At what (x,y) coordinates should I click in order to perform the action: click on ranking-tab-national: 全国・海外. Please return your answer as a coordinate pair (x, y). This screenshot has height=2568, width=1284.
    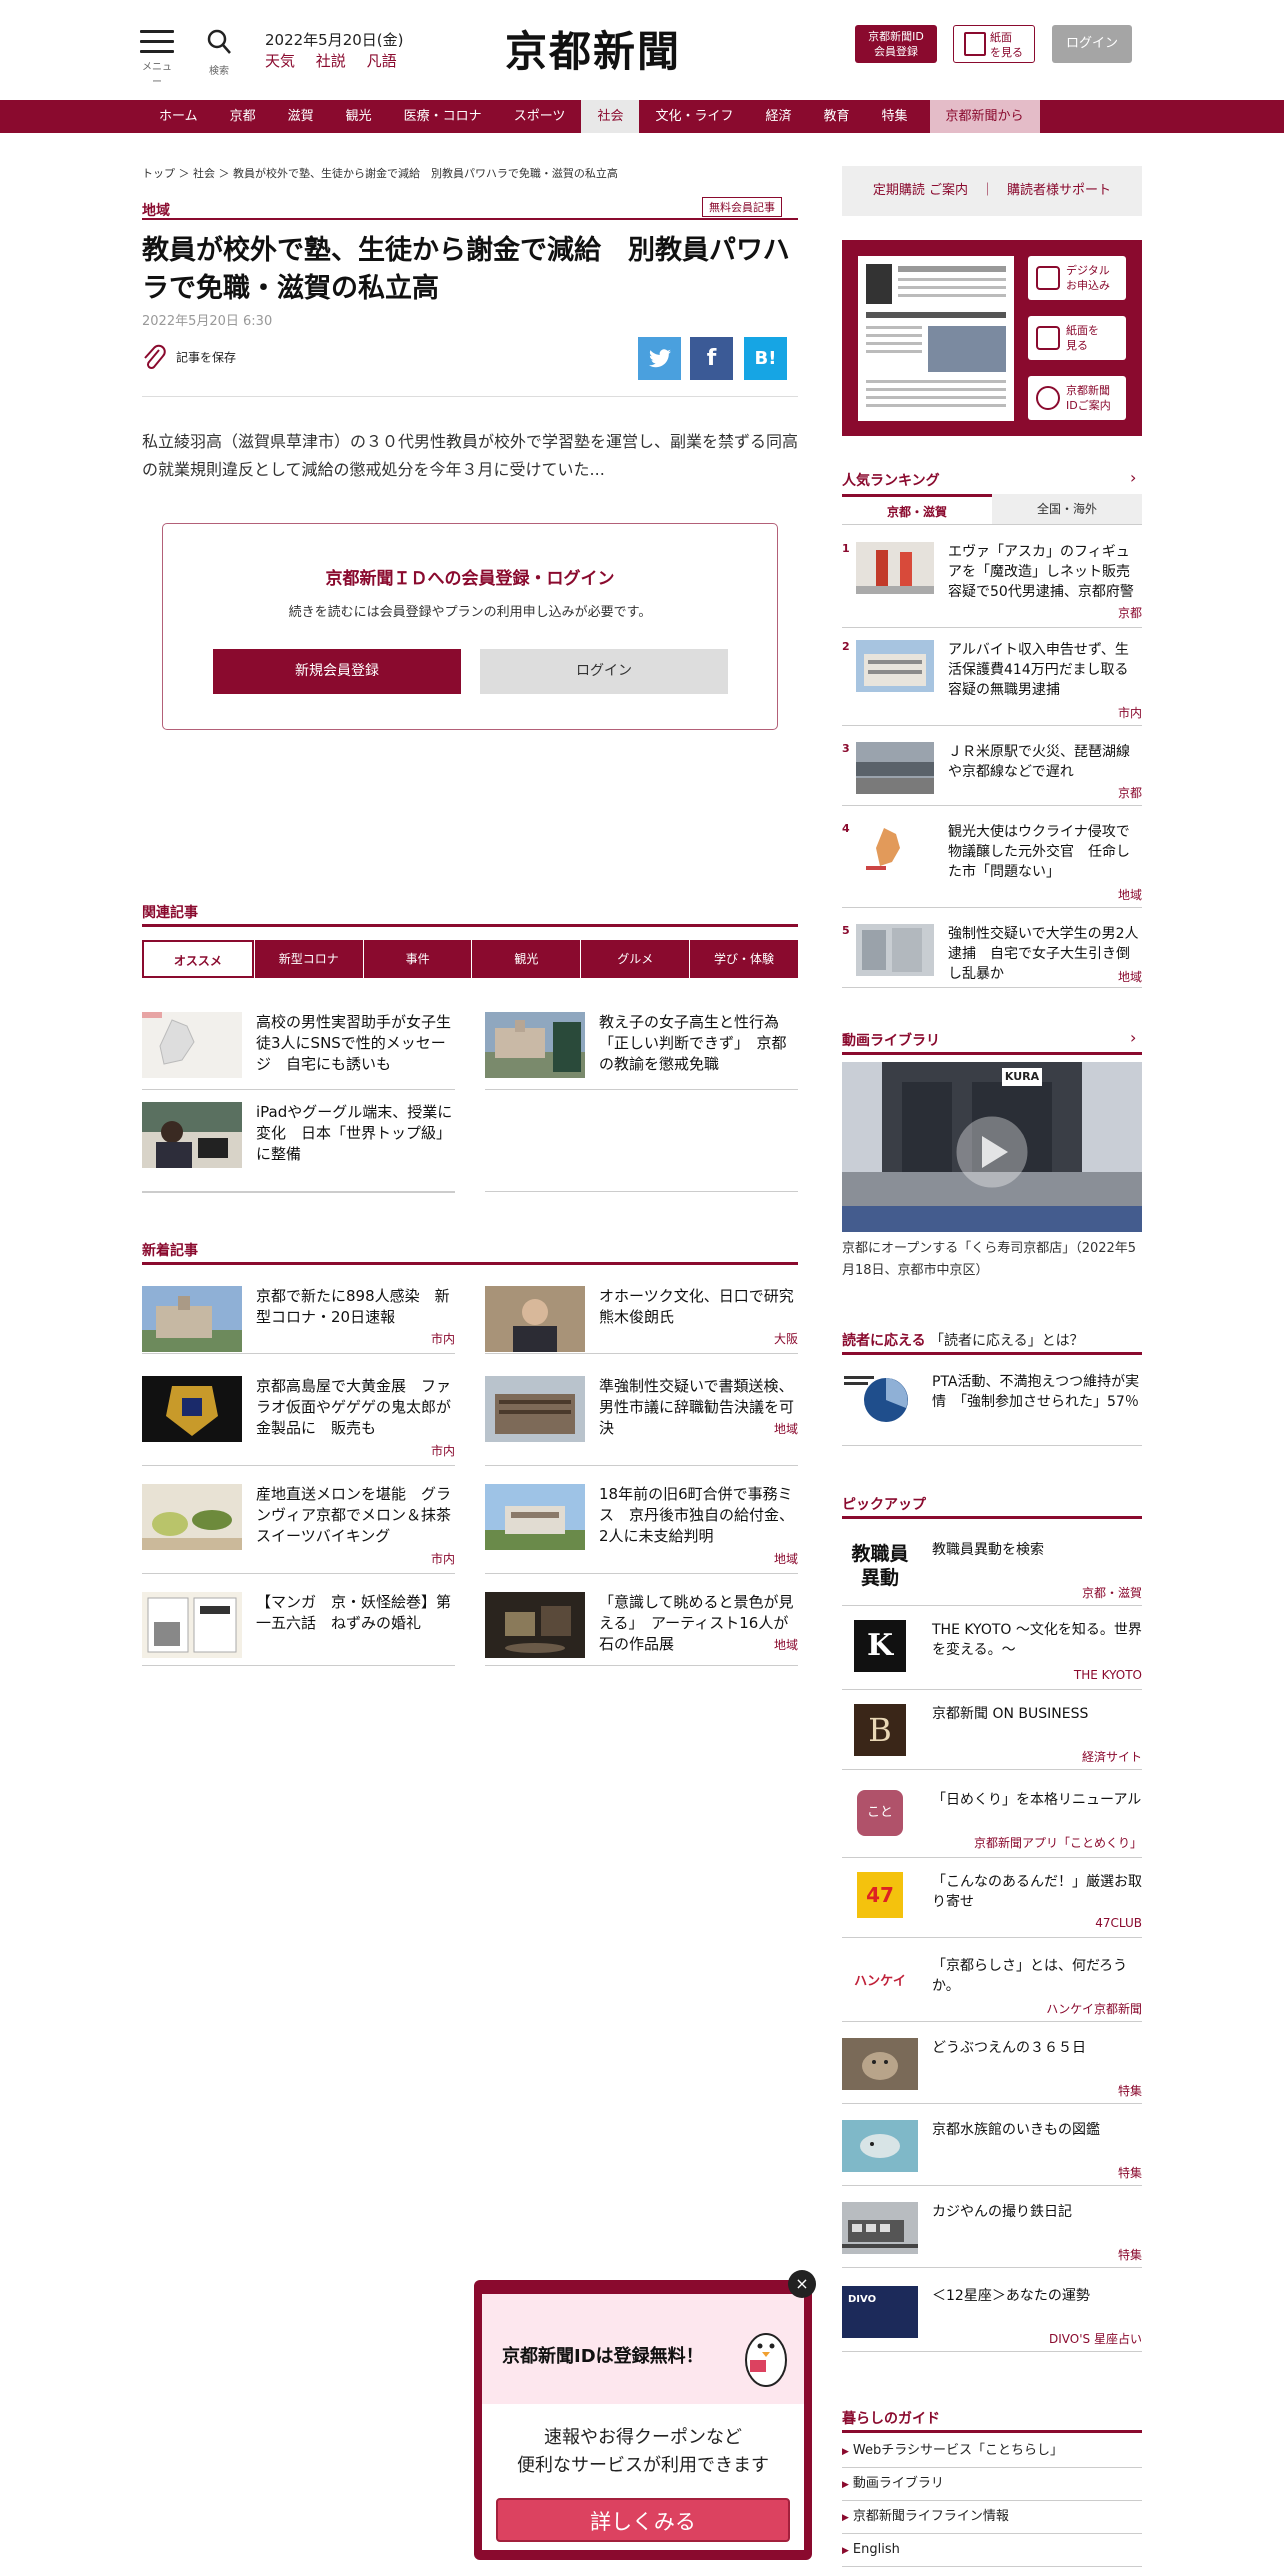
    Looking at the image, I should click on (1067, 509).